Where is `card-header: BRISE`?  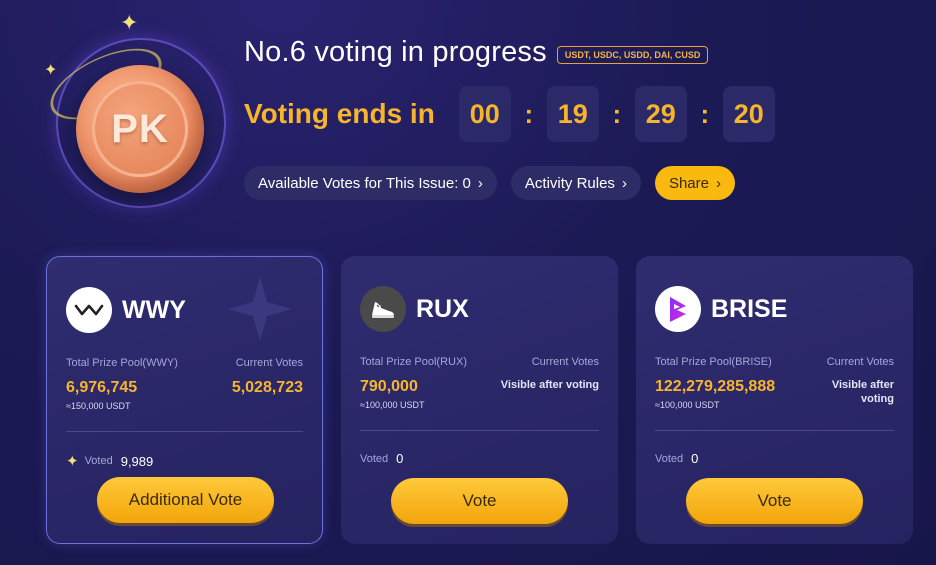
card-header: BRISE is located at coordinates (774, 309).